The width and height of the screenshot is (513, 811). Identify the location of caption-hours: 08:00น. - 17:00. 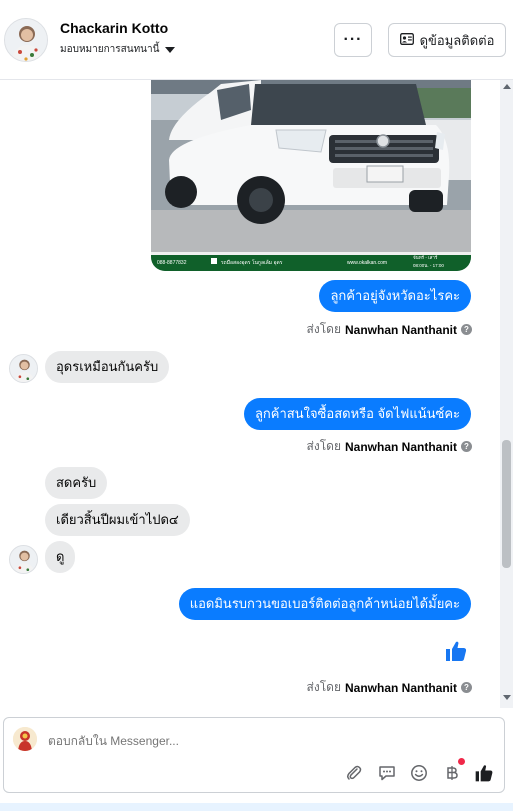
(428, 265).